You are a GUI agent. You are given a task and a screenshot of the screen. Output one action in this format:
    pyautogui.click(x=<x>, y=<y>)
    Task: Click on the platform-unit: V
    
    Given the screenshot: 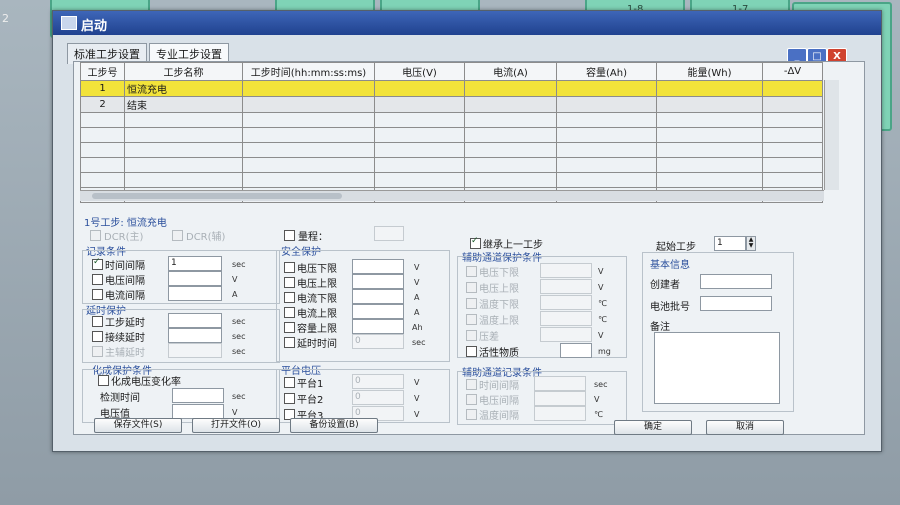 What is the action you would take?
    pyautogui.click(x=417, y=414)
    